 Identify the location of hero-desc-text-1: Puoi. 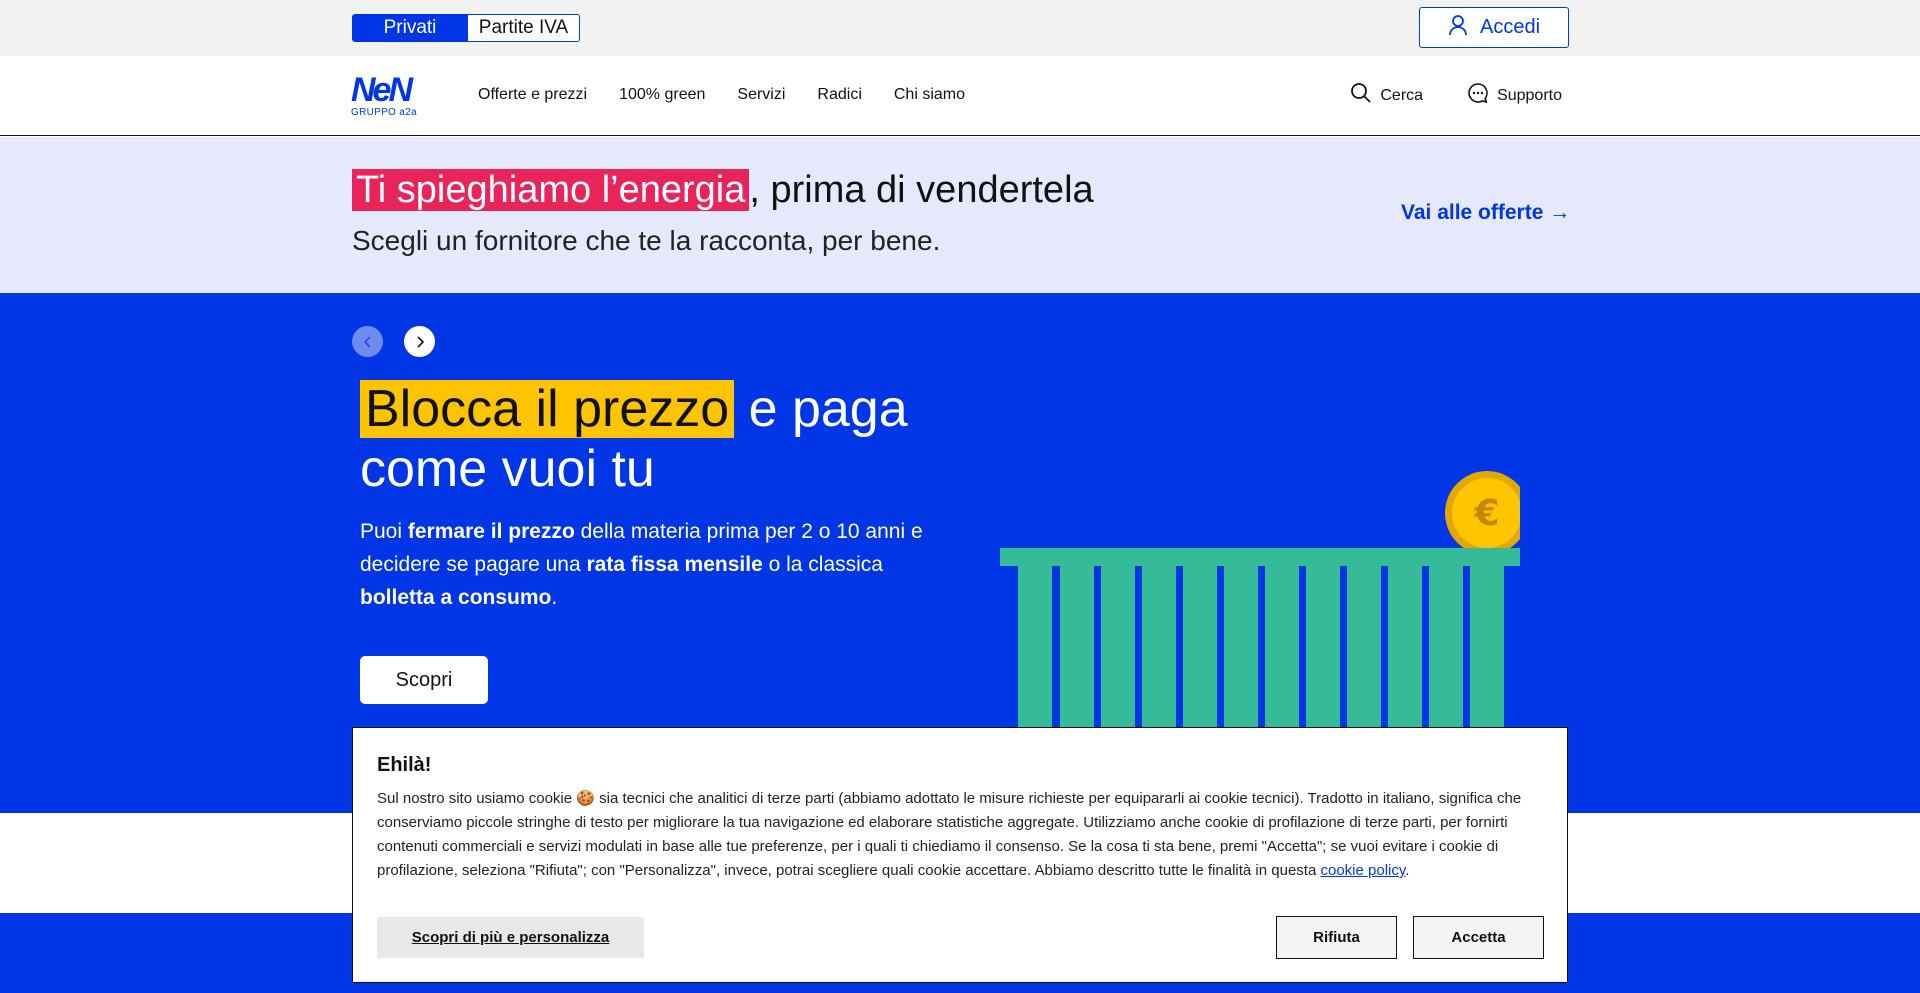
(384, 531).